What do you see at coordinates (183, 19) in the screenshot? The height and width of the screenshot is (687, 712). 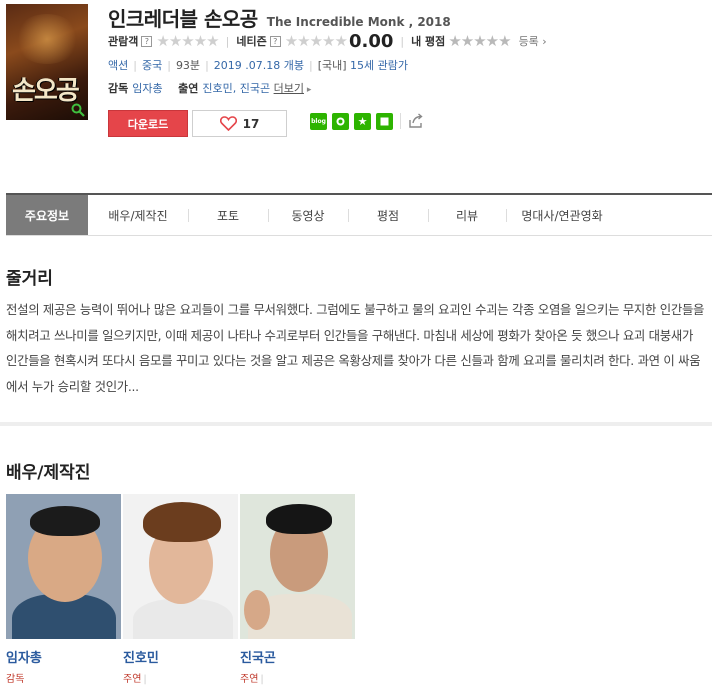 I see `movie-title: 인크레더블 손오공` at bounding box center [183, 19].